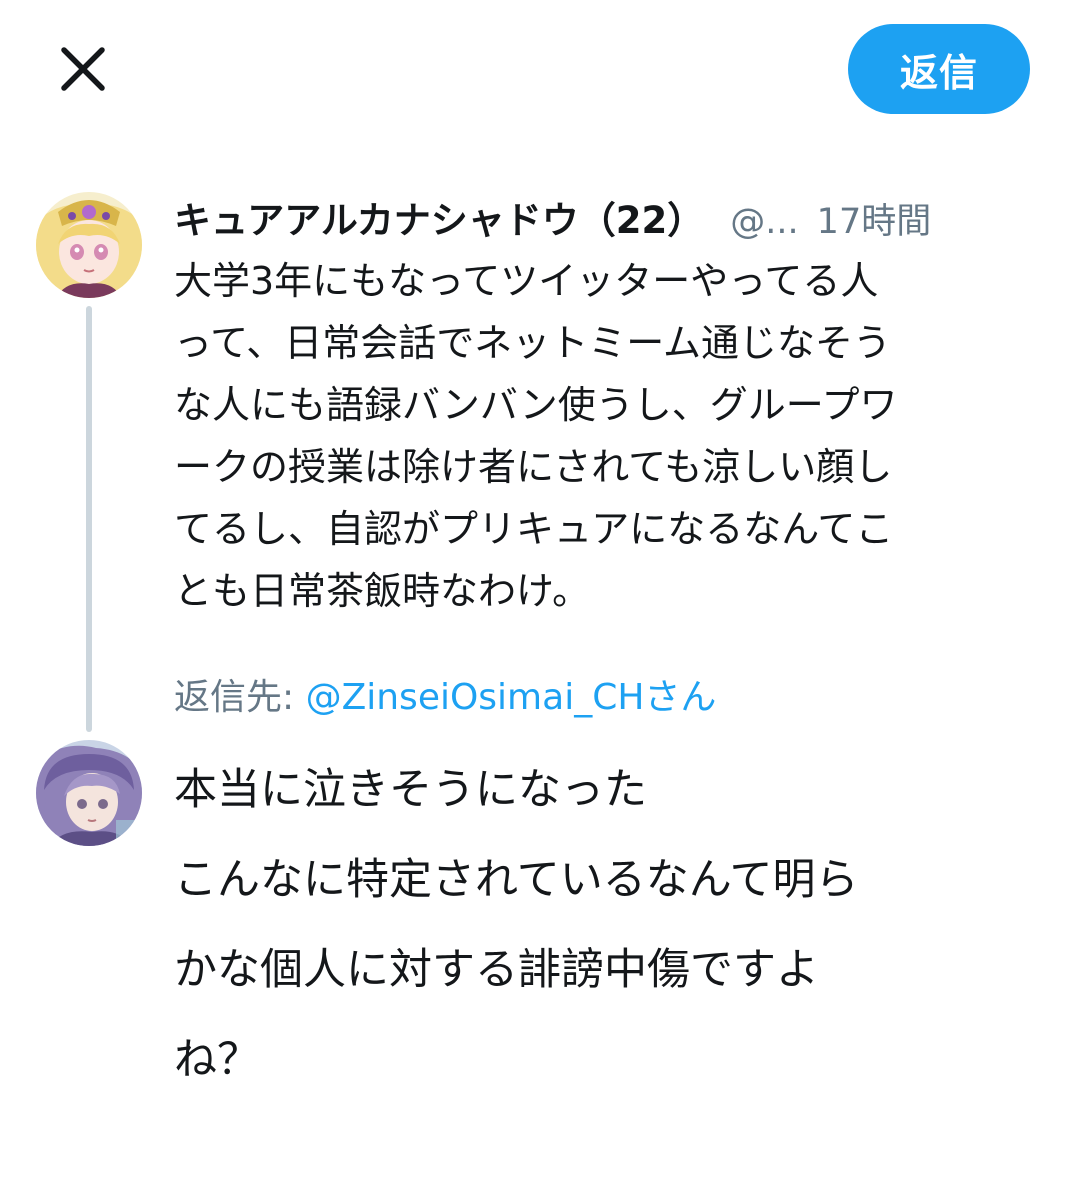  What do you see at coordinates (526, 281) in the screenshot?
I see `tweet-text-line: 大学3年にもなってツイッターやってる人` at bounding box center [526, 281].